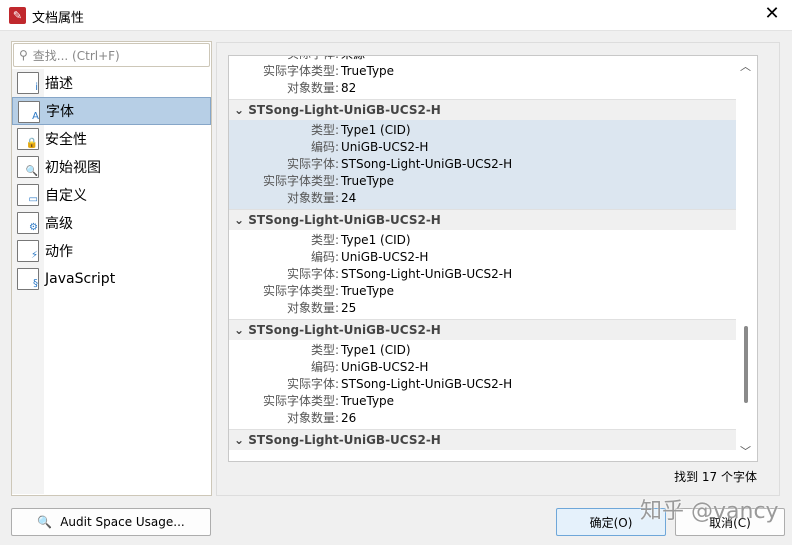 Image resolution: width=792 pixels, height=545 pixels. I want to click on search-placeholder: 查找... (Ctrl+F), so click(76, 55).